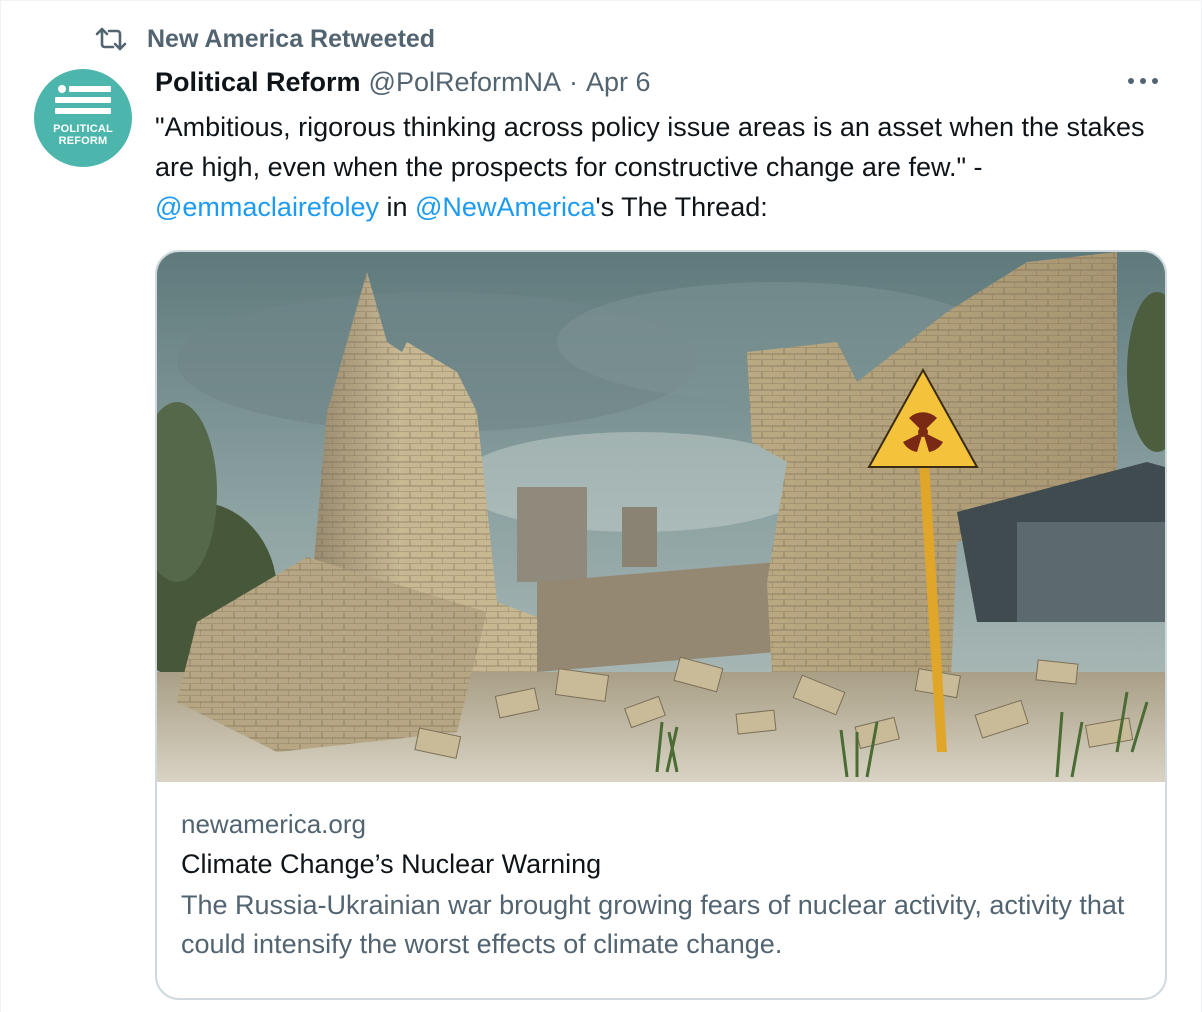 This screenshot has height=1012, width=1202. Describe the element at coordinates (83, 118) in the screenshot. I see `avatar: POLITICAL REFORM` at that location.